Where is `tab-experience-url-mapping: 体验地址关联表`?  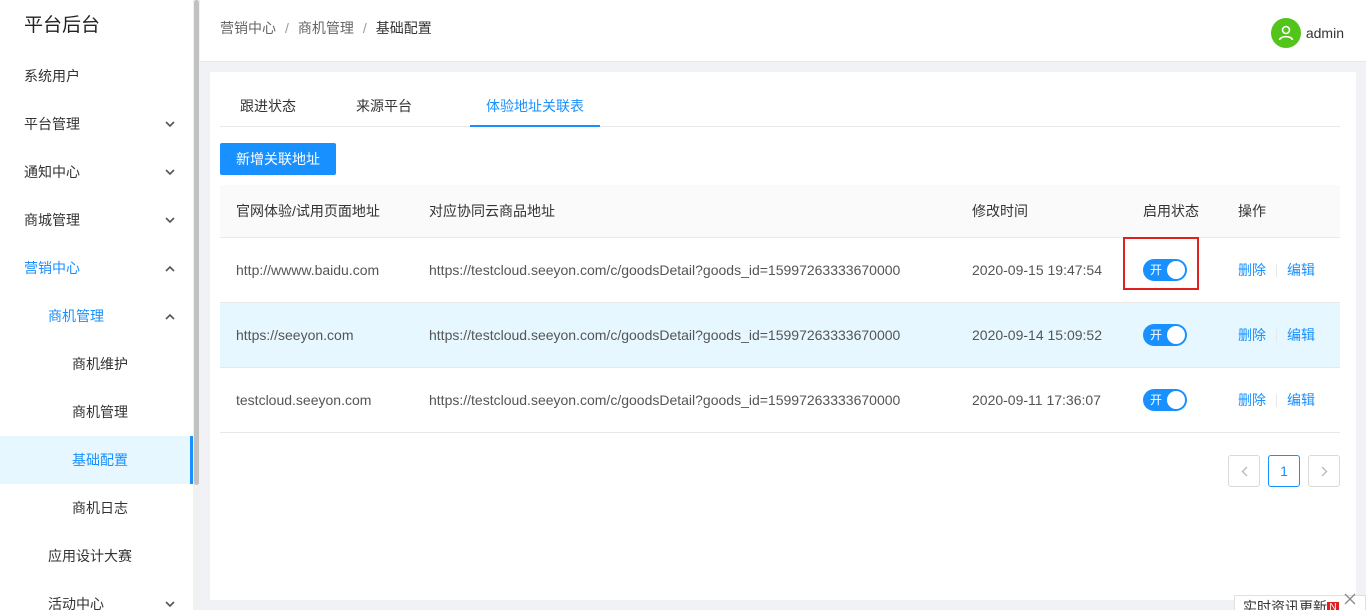 tab-experience-url-mapping: 体验地址关联表 is located at coordinates (535, 108).